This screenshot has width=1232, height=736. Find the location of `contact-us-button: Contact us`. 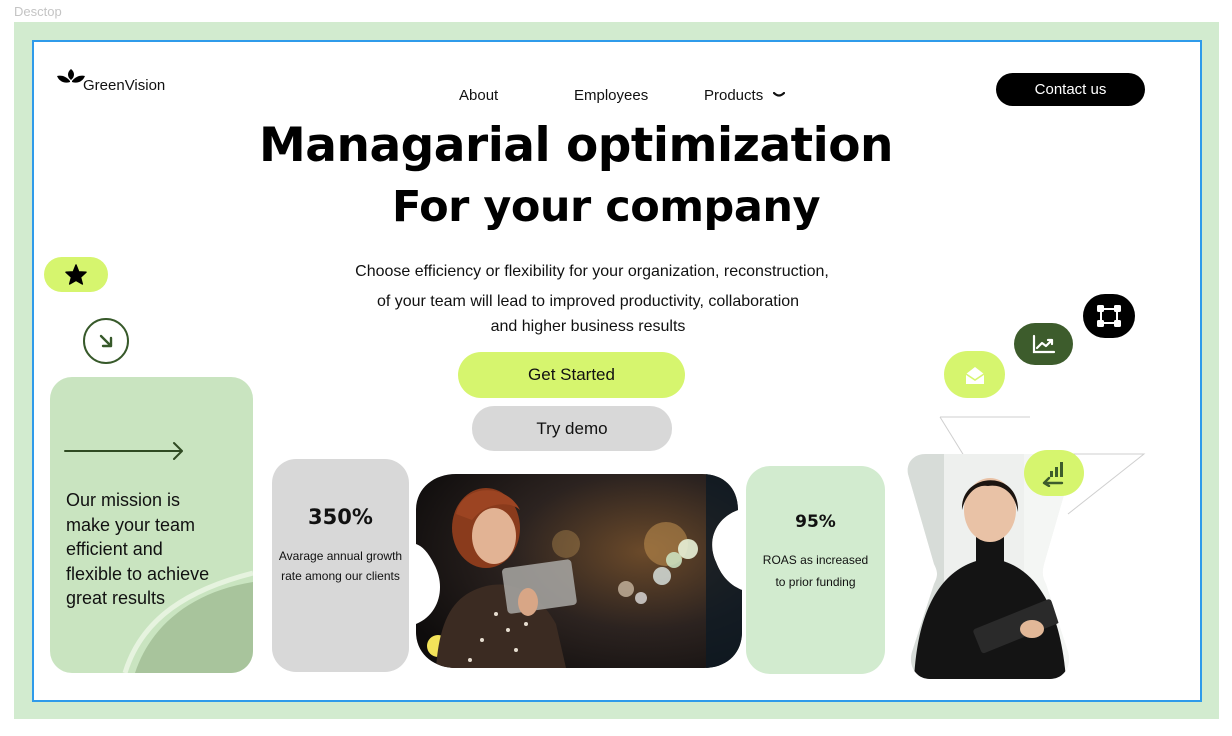

contact-us-button: Contact us is located at coordinates (1070, 89).